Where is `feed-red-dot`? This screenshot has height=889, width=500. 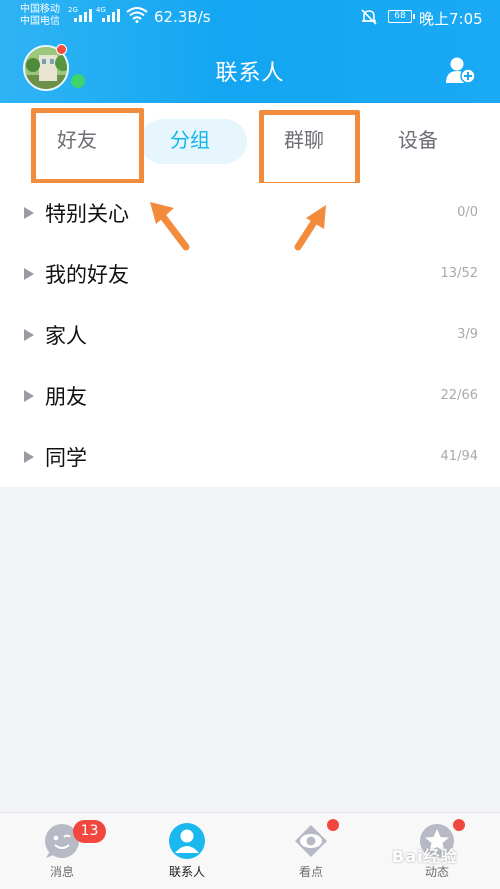 feed-red-dot is located at coordinates (459, 825).